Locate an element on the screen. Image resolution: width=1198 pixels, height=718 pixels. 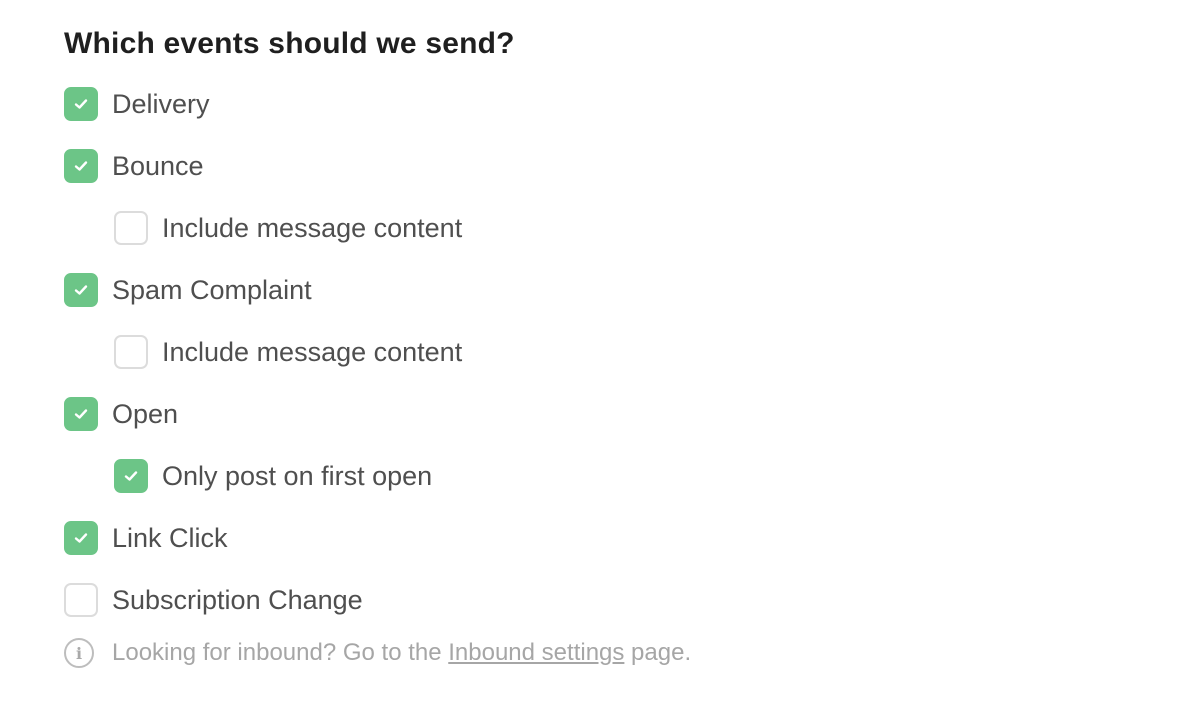
spam-include-content: Include message content is located at coordinates (631, 352).